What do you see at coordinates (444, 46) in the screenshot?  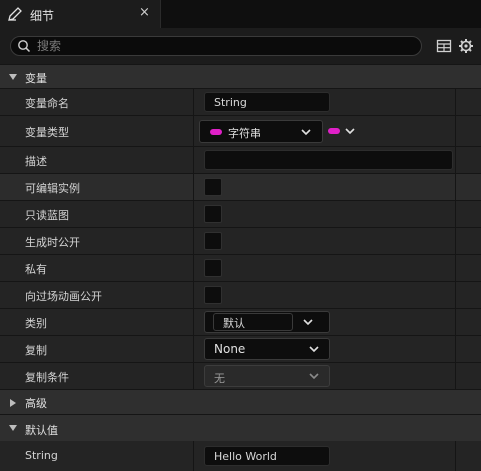 I see `grid-icon` at bounding box center [444, 46].